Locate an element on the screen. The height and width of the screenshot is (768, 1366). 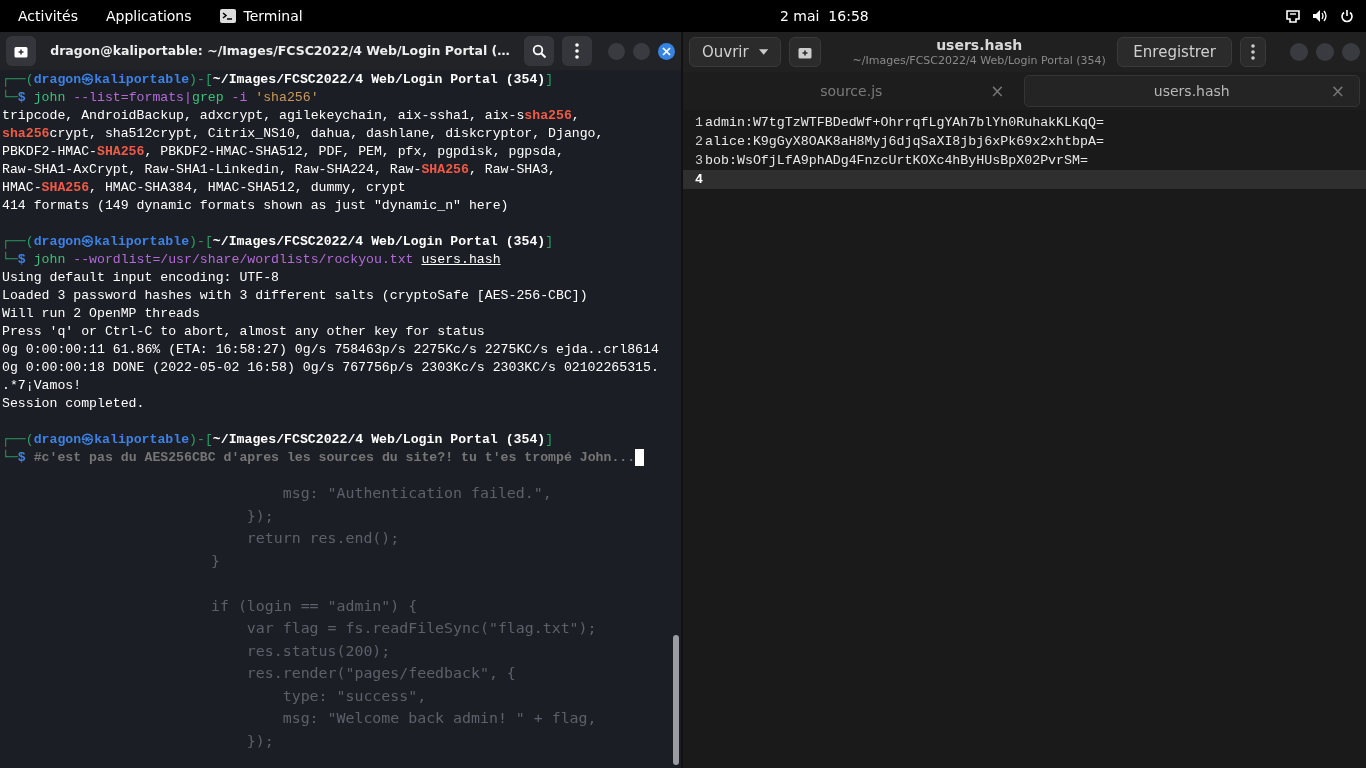
new-document-button is located at coordinates (805, 52).